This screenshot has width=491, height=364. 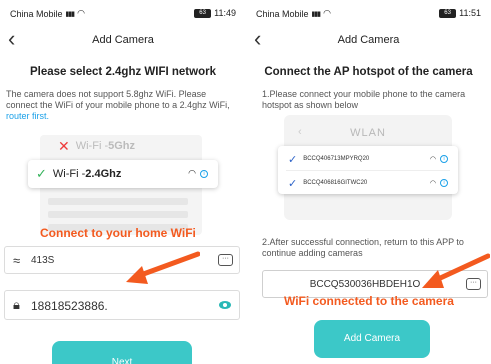 What do you see at coordinates (225, 260) in the screenshot?
I see `more-button: ···` at bounding box center [225, 260].